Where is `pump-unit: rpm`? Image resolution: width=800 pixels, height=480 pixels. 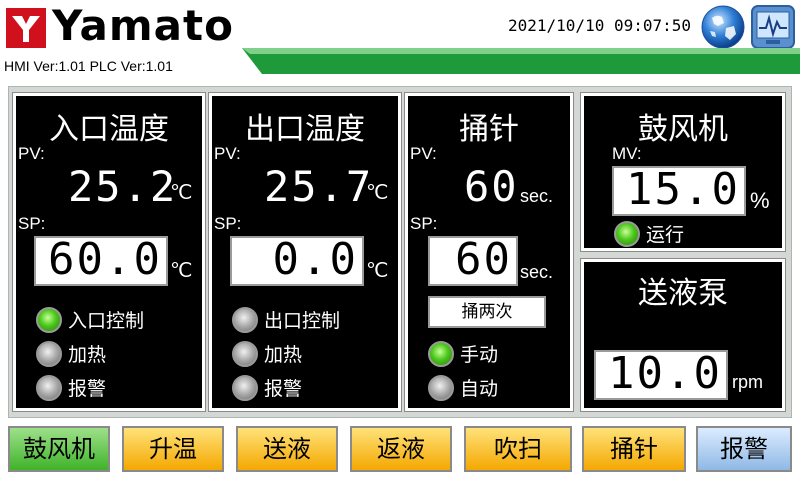
pump-unit: rpm is located at coordinates (747, 382).